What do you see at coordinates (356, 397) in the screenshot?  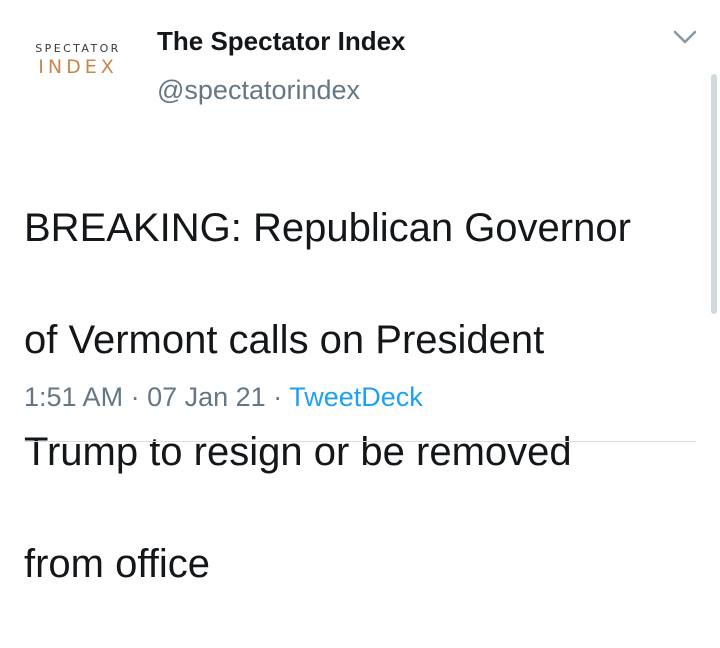 I see `tweet-source-link: TweetDeck` at bounding box center [356, 397].